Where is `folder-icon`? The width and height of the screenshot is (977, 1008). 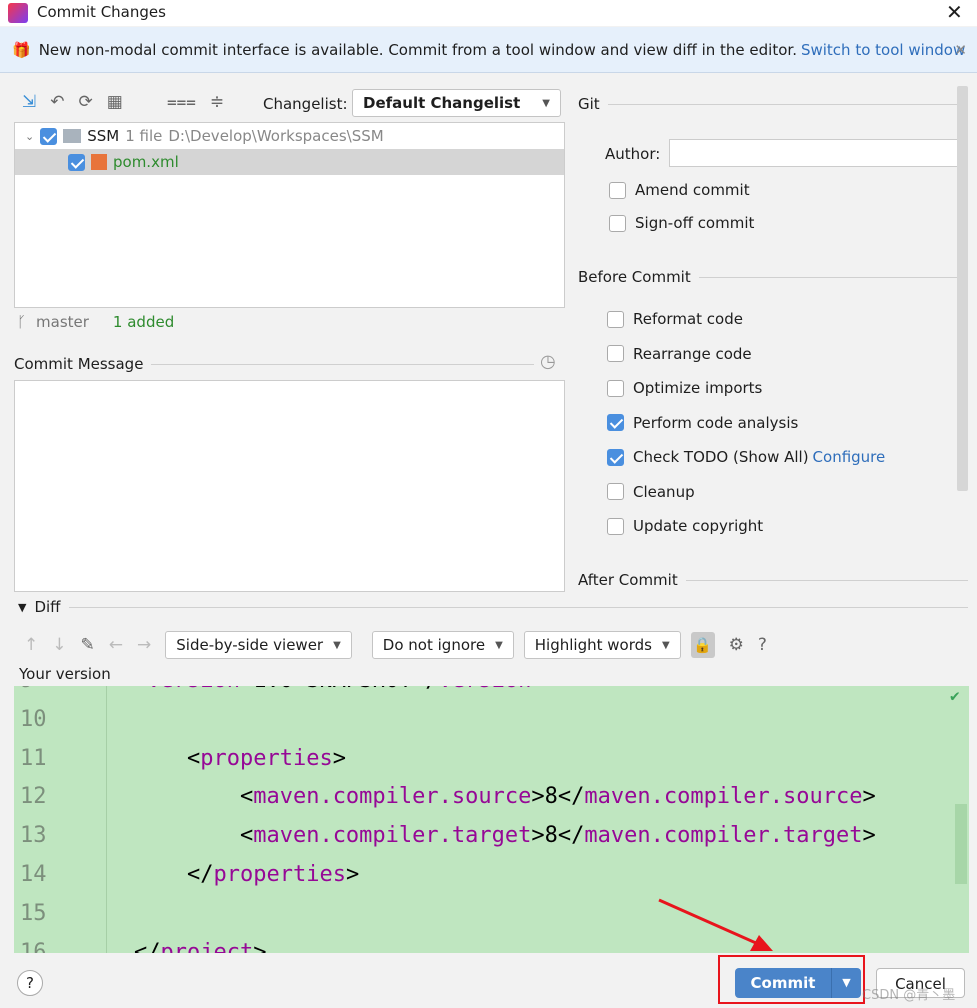 folder-icon is located at coordinates (72, 136).